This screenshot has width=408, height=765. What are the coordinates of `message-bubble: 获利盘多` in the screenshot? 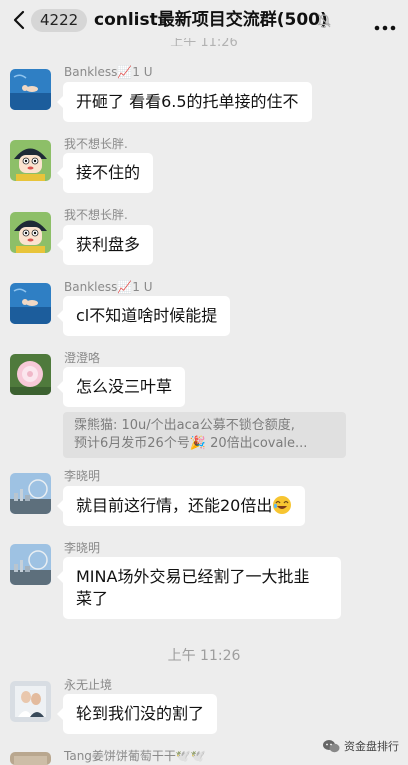 It's located at (105, 245).